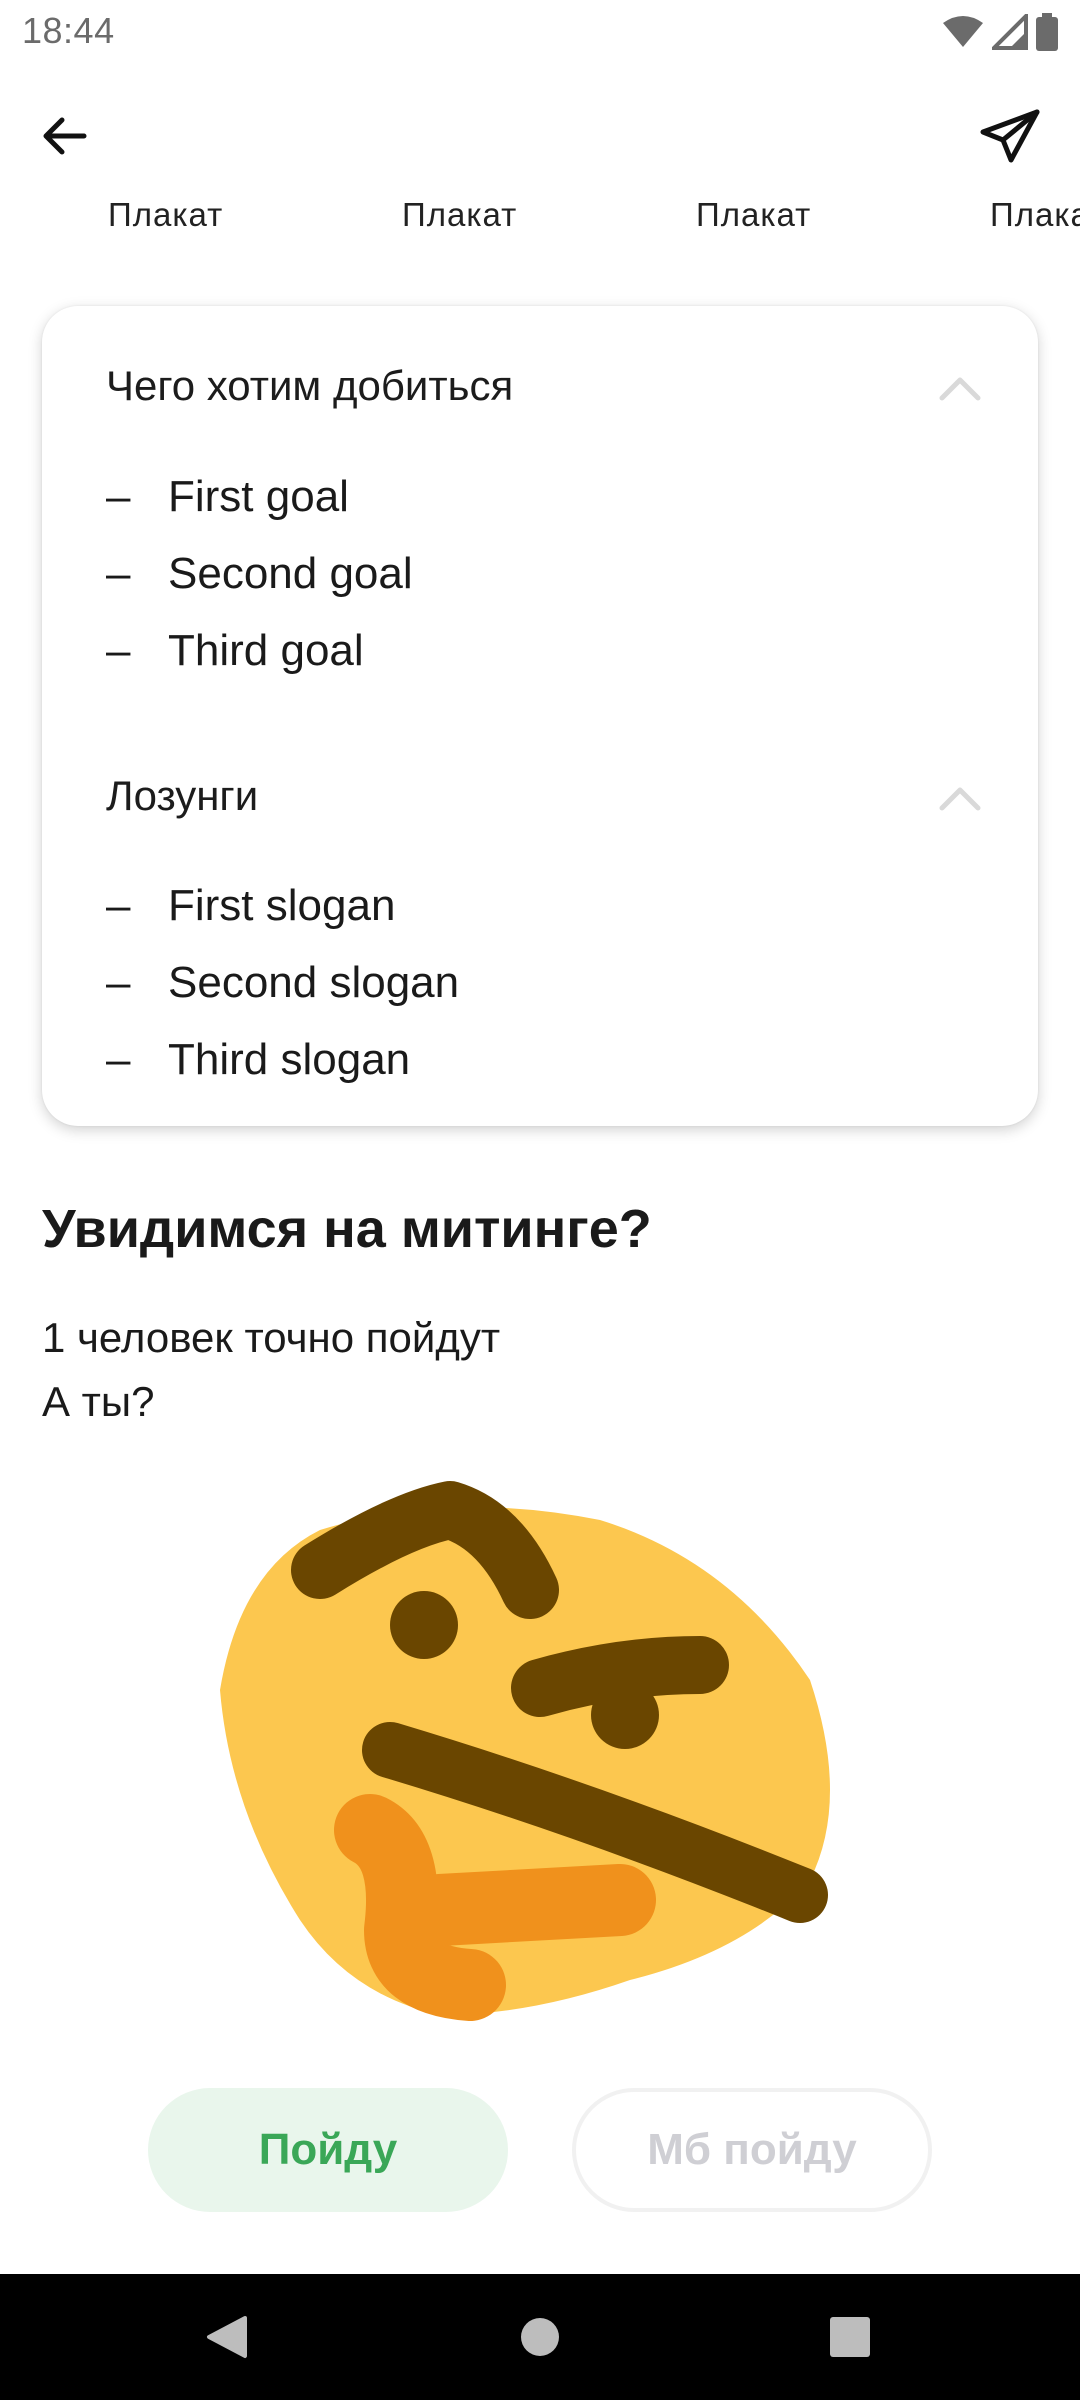 The height and width of the screenshot is (2400, 1080). I want to click on poster-tab-3: Плакат, so click(753, 215).